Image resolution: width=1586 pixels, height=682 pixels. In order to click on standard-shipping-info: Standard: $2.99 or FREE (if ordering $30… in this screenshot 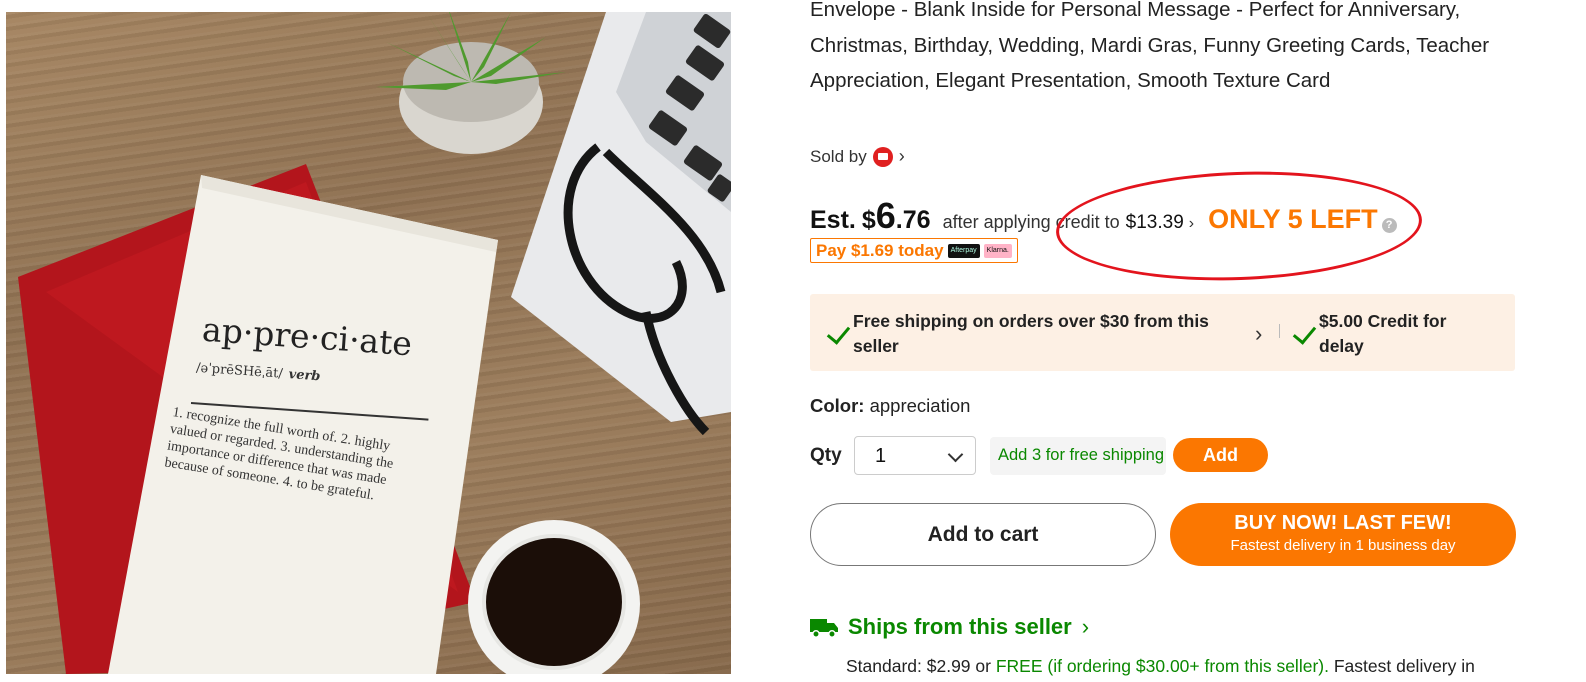, I will do `click(1160, 666)`.